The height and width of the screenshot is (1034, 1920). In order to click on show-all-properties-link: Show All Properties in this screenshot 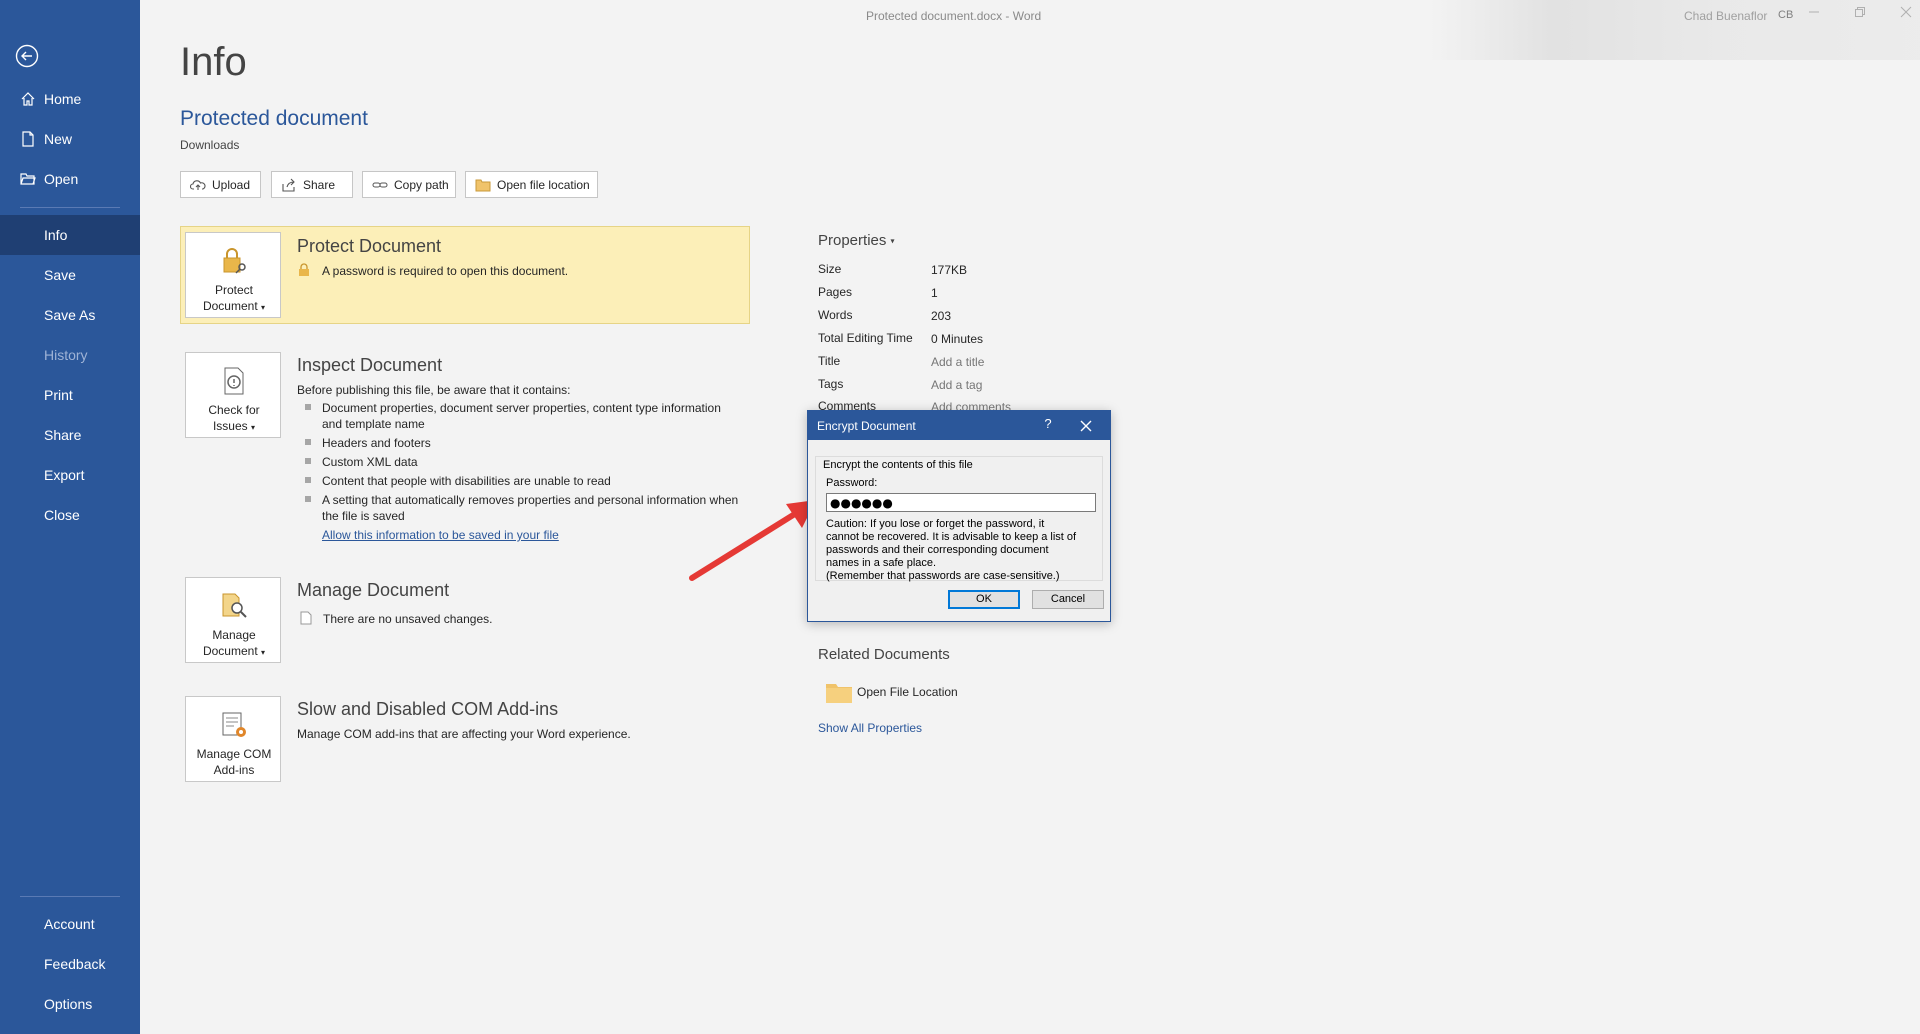, I will do `click(870, 728)`.